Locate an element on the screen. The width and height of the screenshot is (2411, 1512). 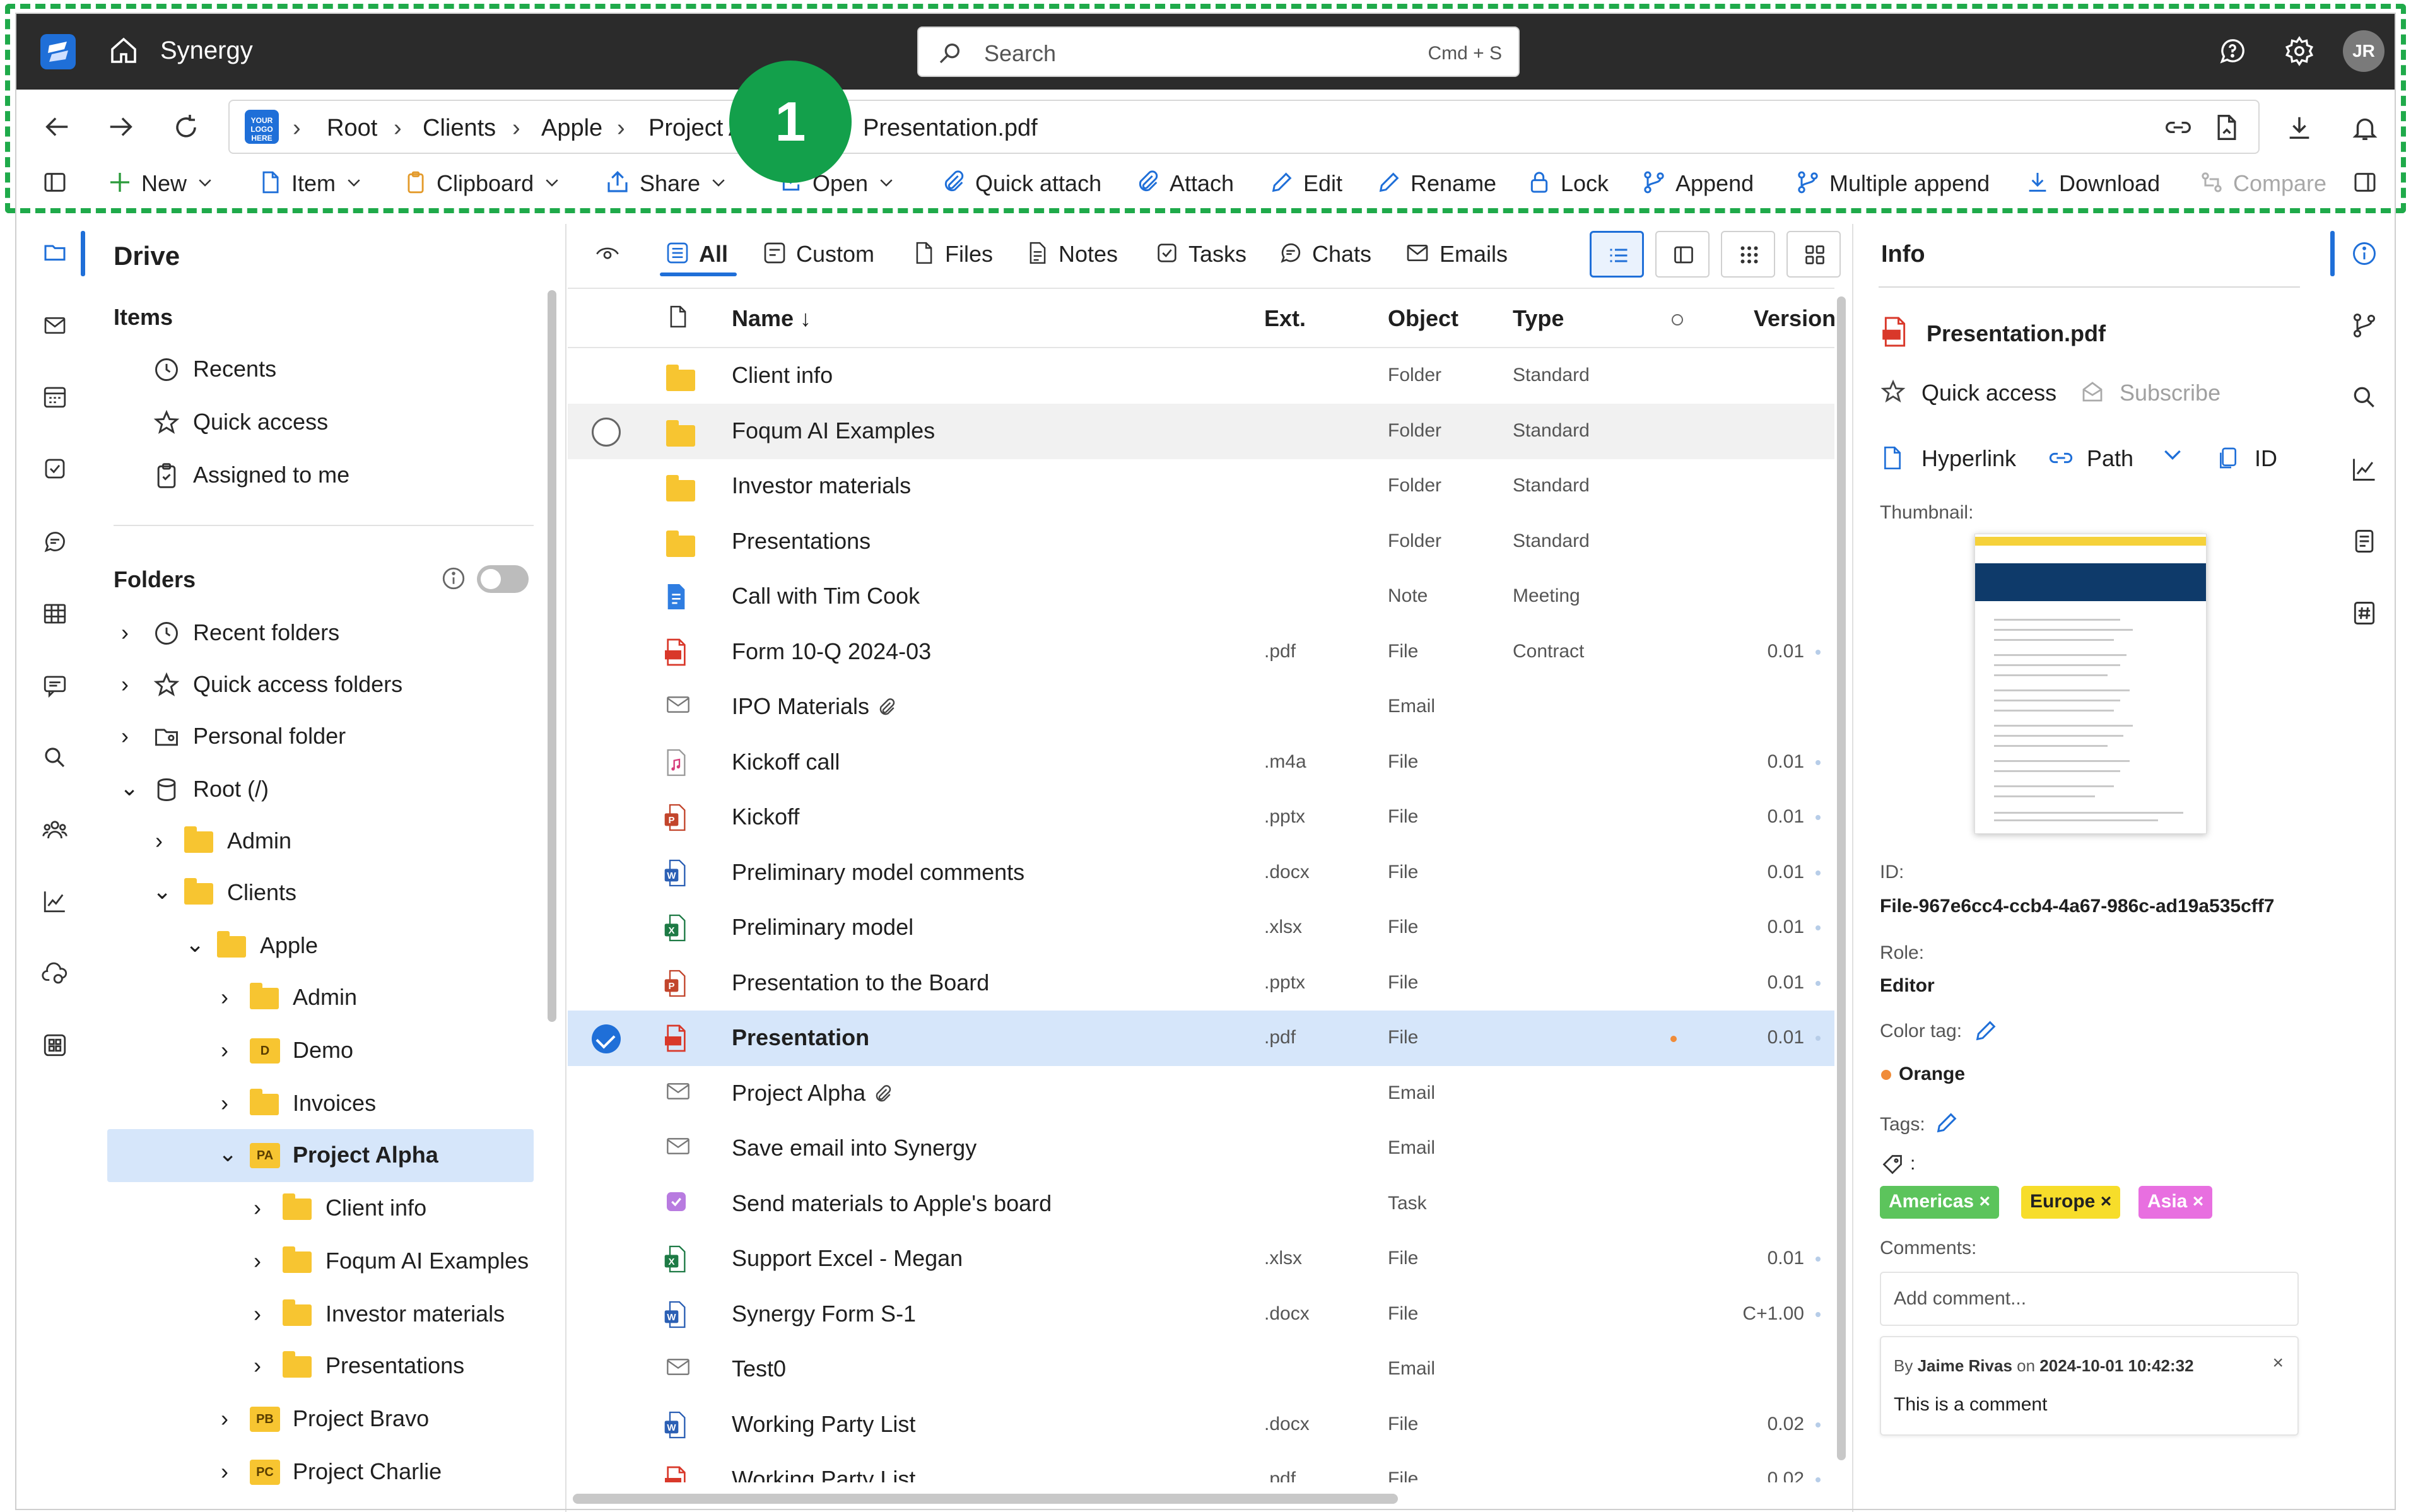
synergy-logo-icon is located at coordinates (58, 51).